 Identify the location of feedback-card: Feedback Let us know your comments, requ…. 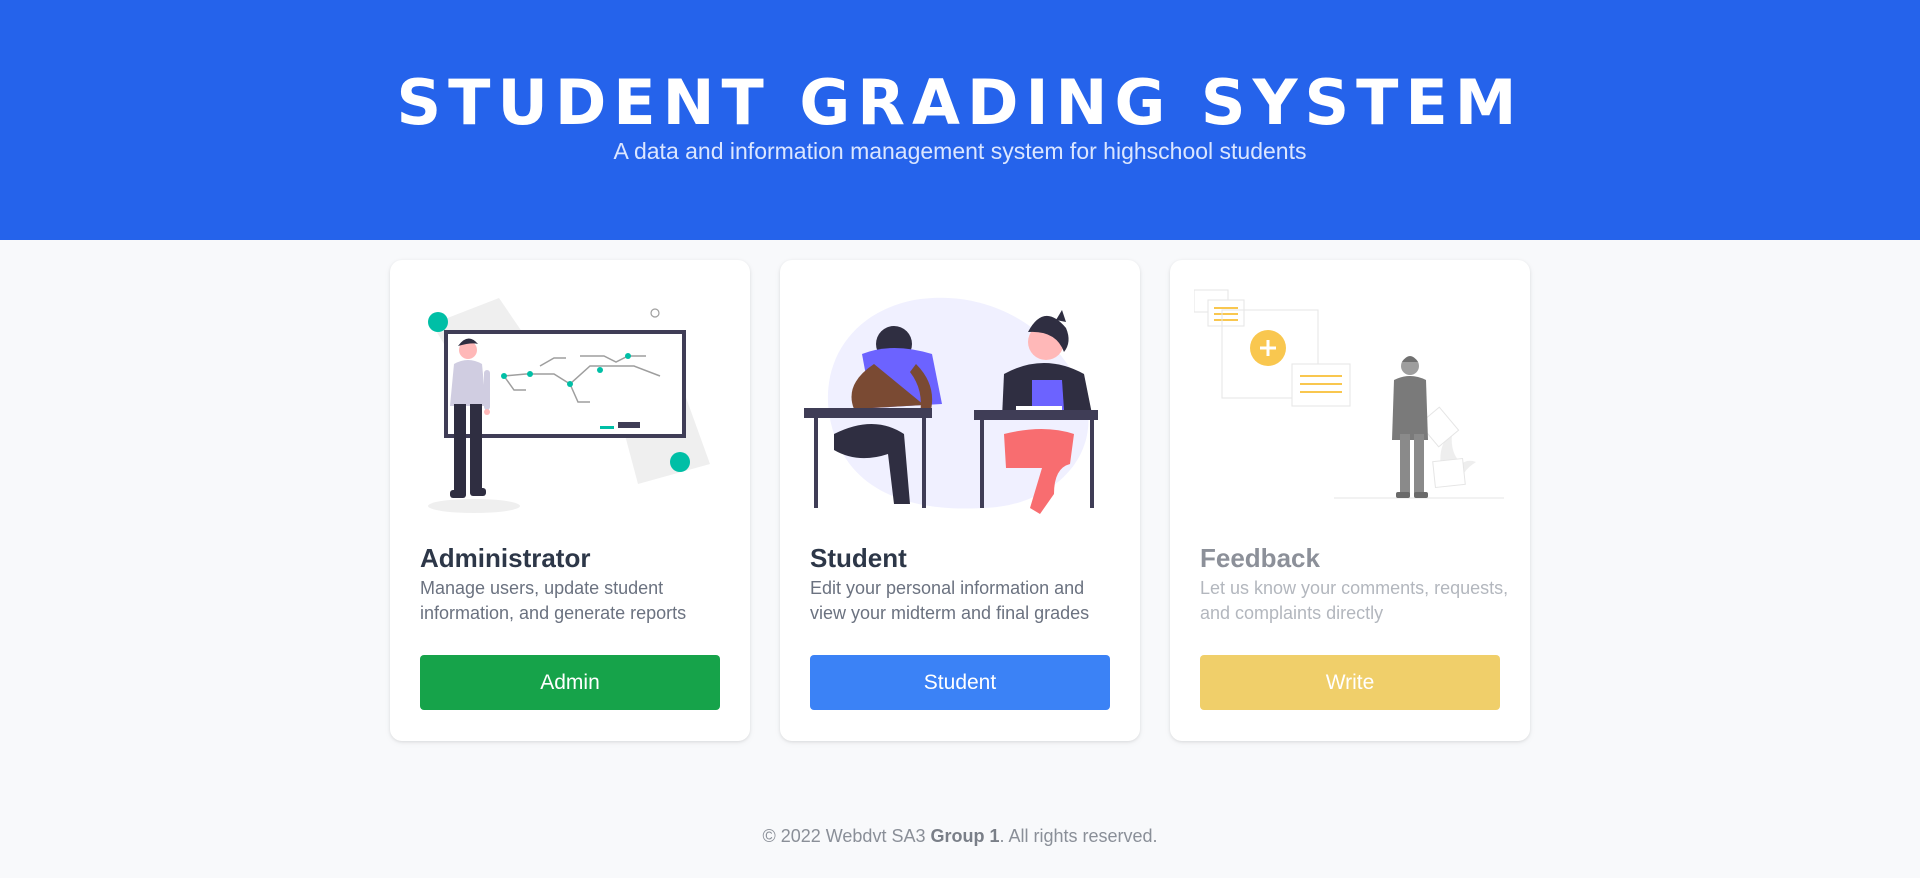
(1350, 500).